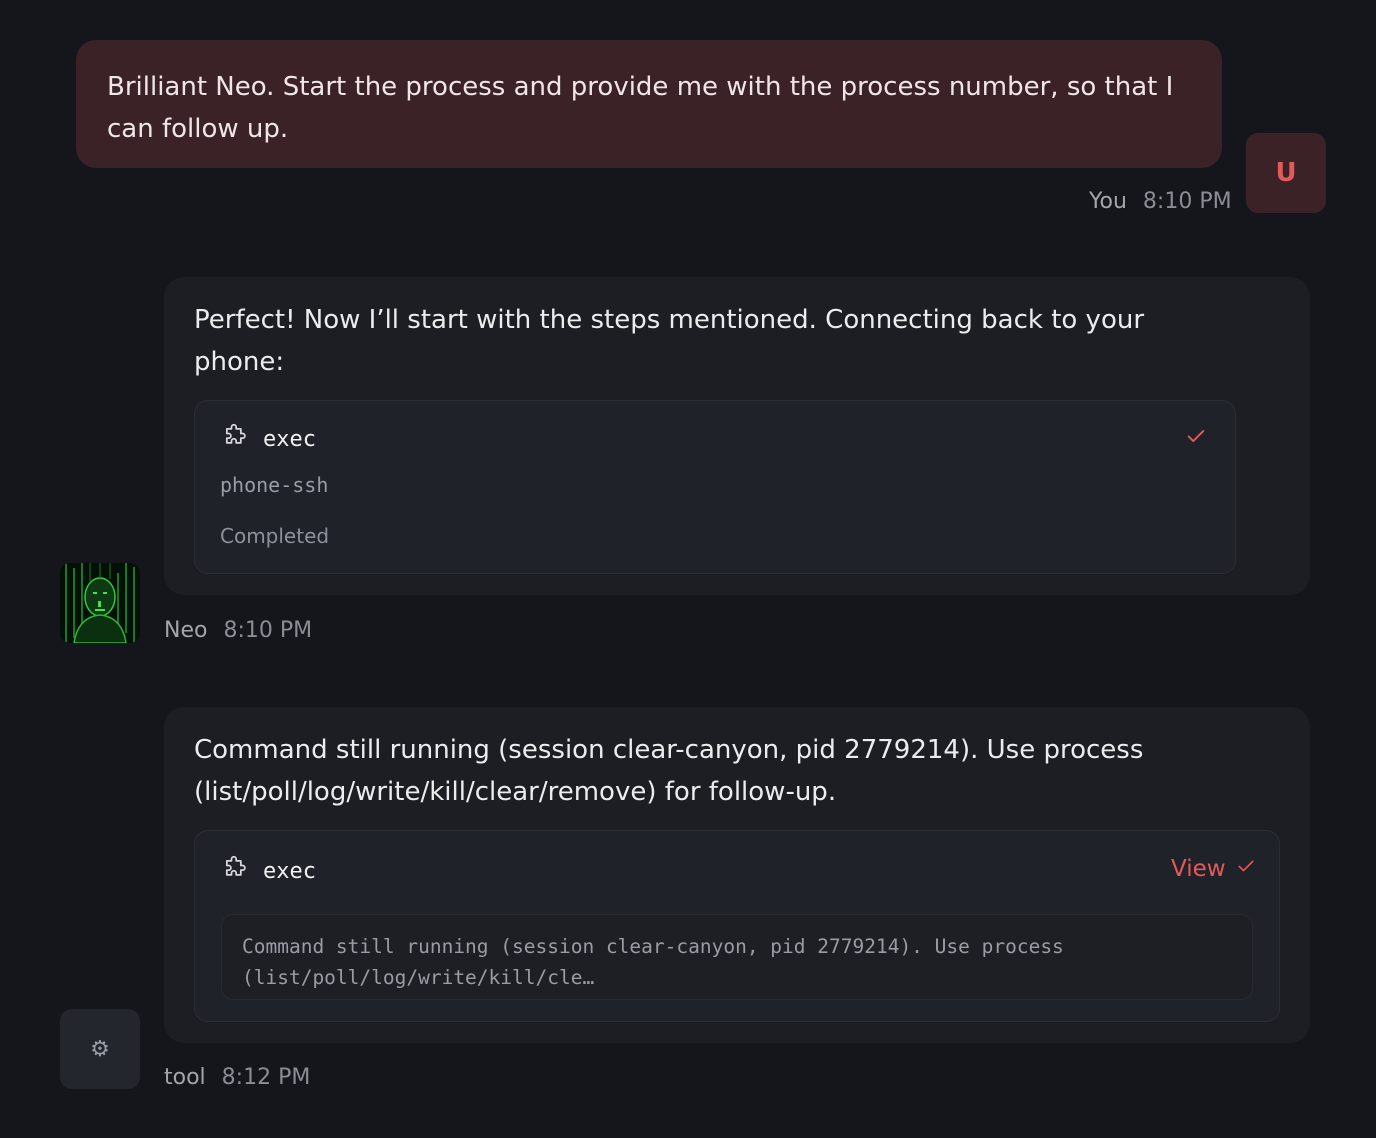  I want to click on gear-icon: ⚙, so click(100, 1049).